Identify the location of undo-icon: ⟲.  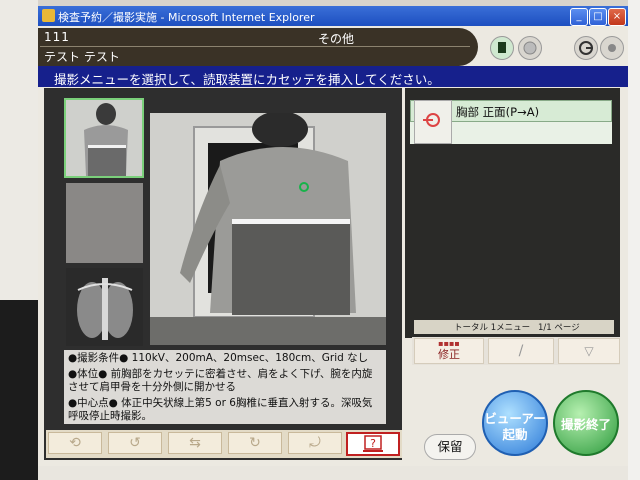
(75, 443).